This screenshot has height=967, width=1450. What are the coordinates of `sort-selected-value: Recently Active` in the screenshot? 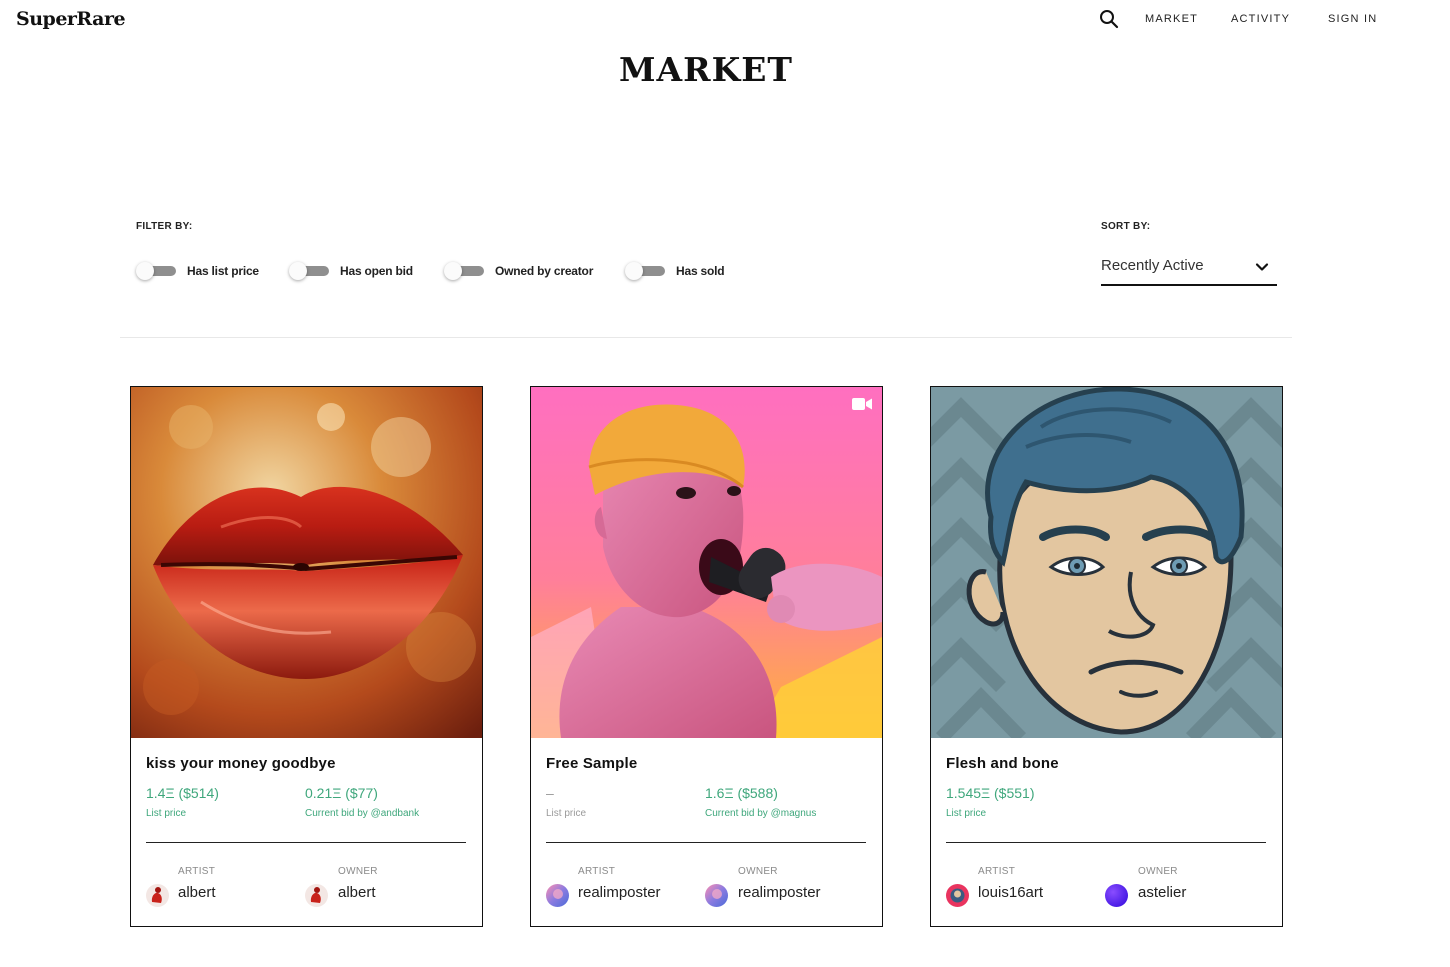 It's located at (1152, 265).